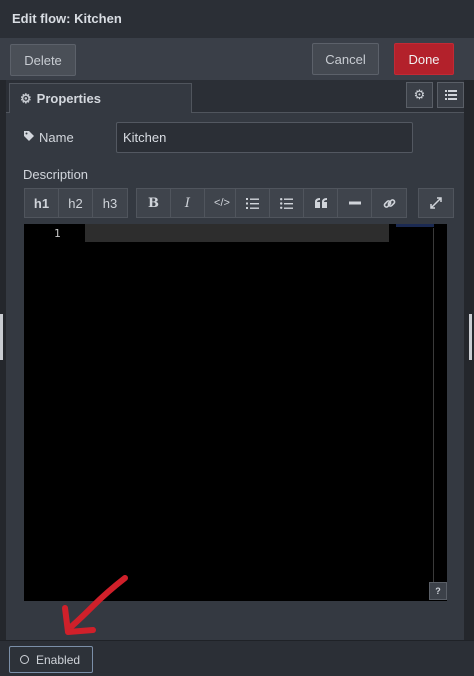 The width and height of the screenshot is (474, 676). I want to click on unordered-list-button, so click(287, 203).